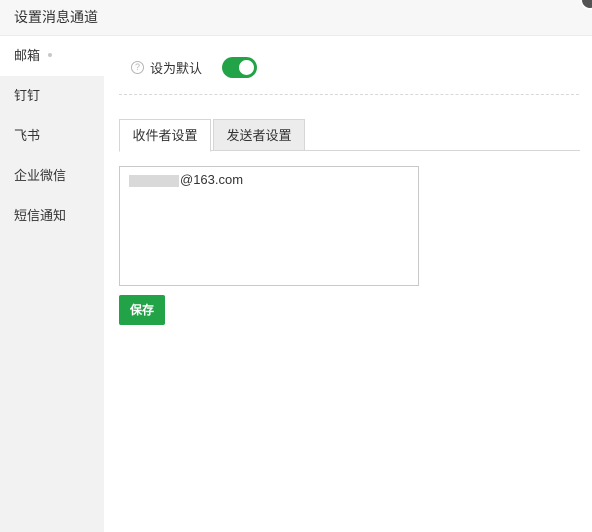  Describe the element at coordinates (176, 68) in the screenshot. I see `default-label: 设为默认` at that location.